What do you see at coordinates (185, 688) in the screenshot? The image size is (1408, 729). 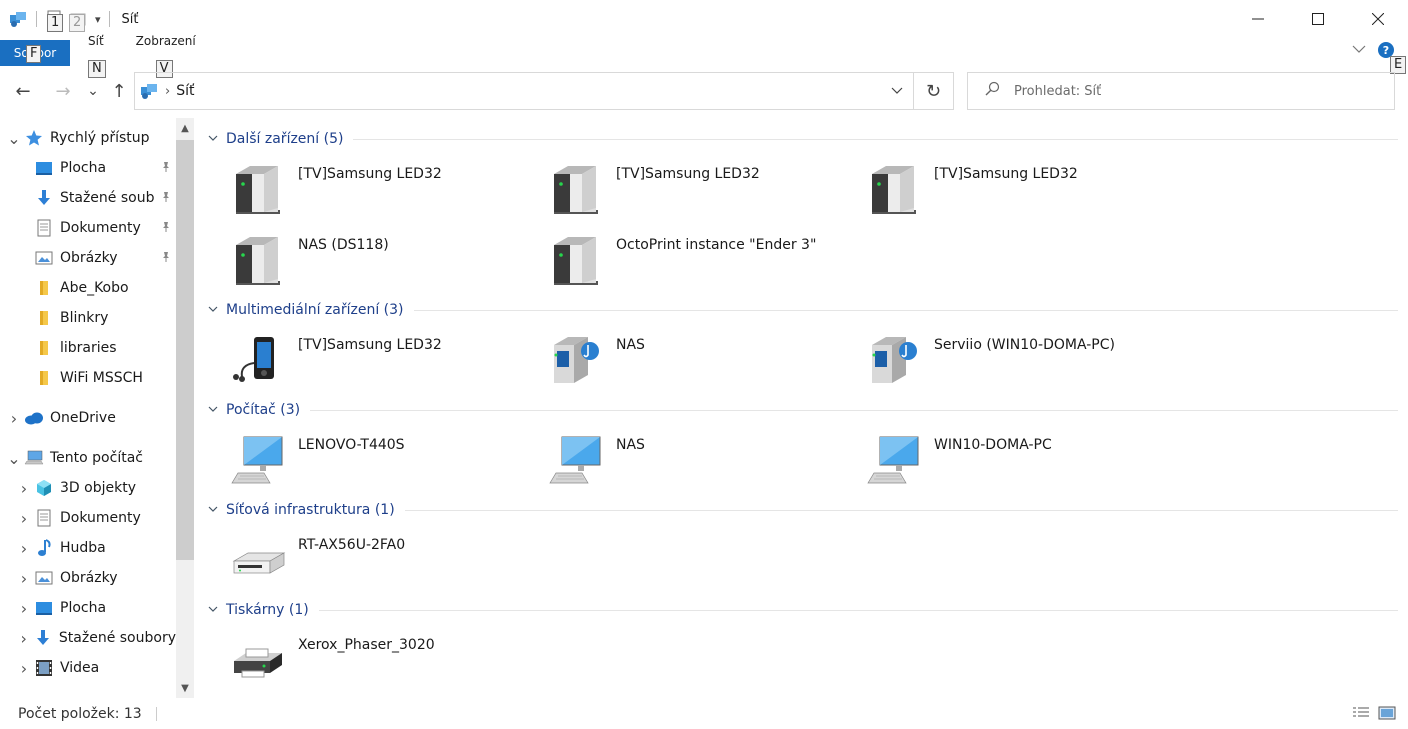 I see `scroll-down-icon: ▼` at bounding box center [185, 688].